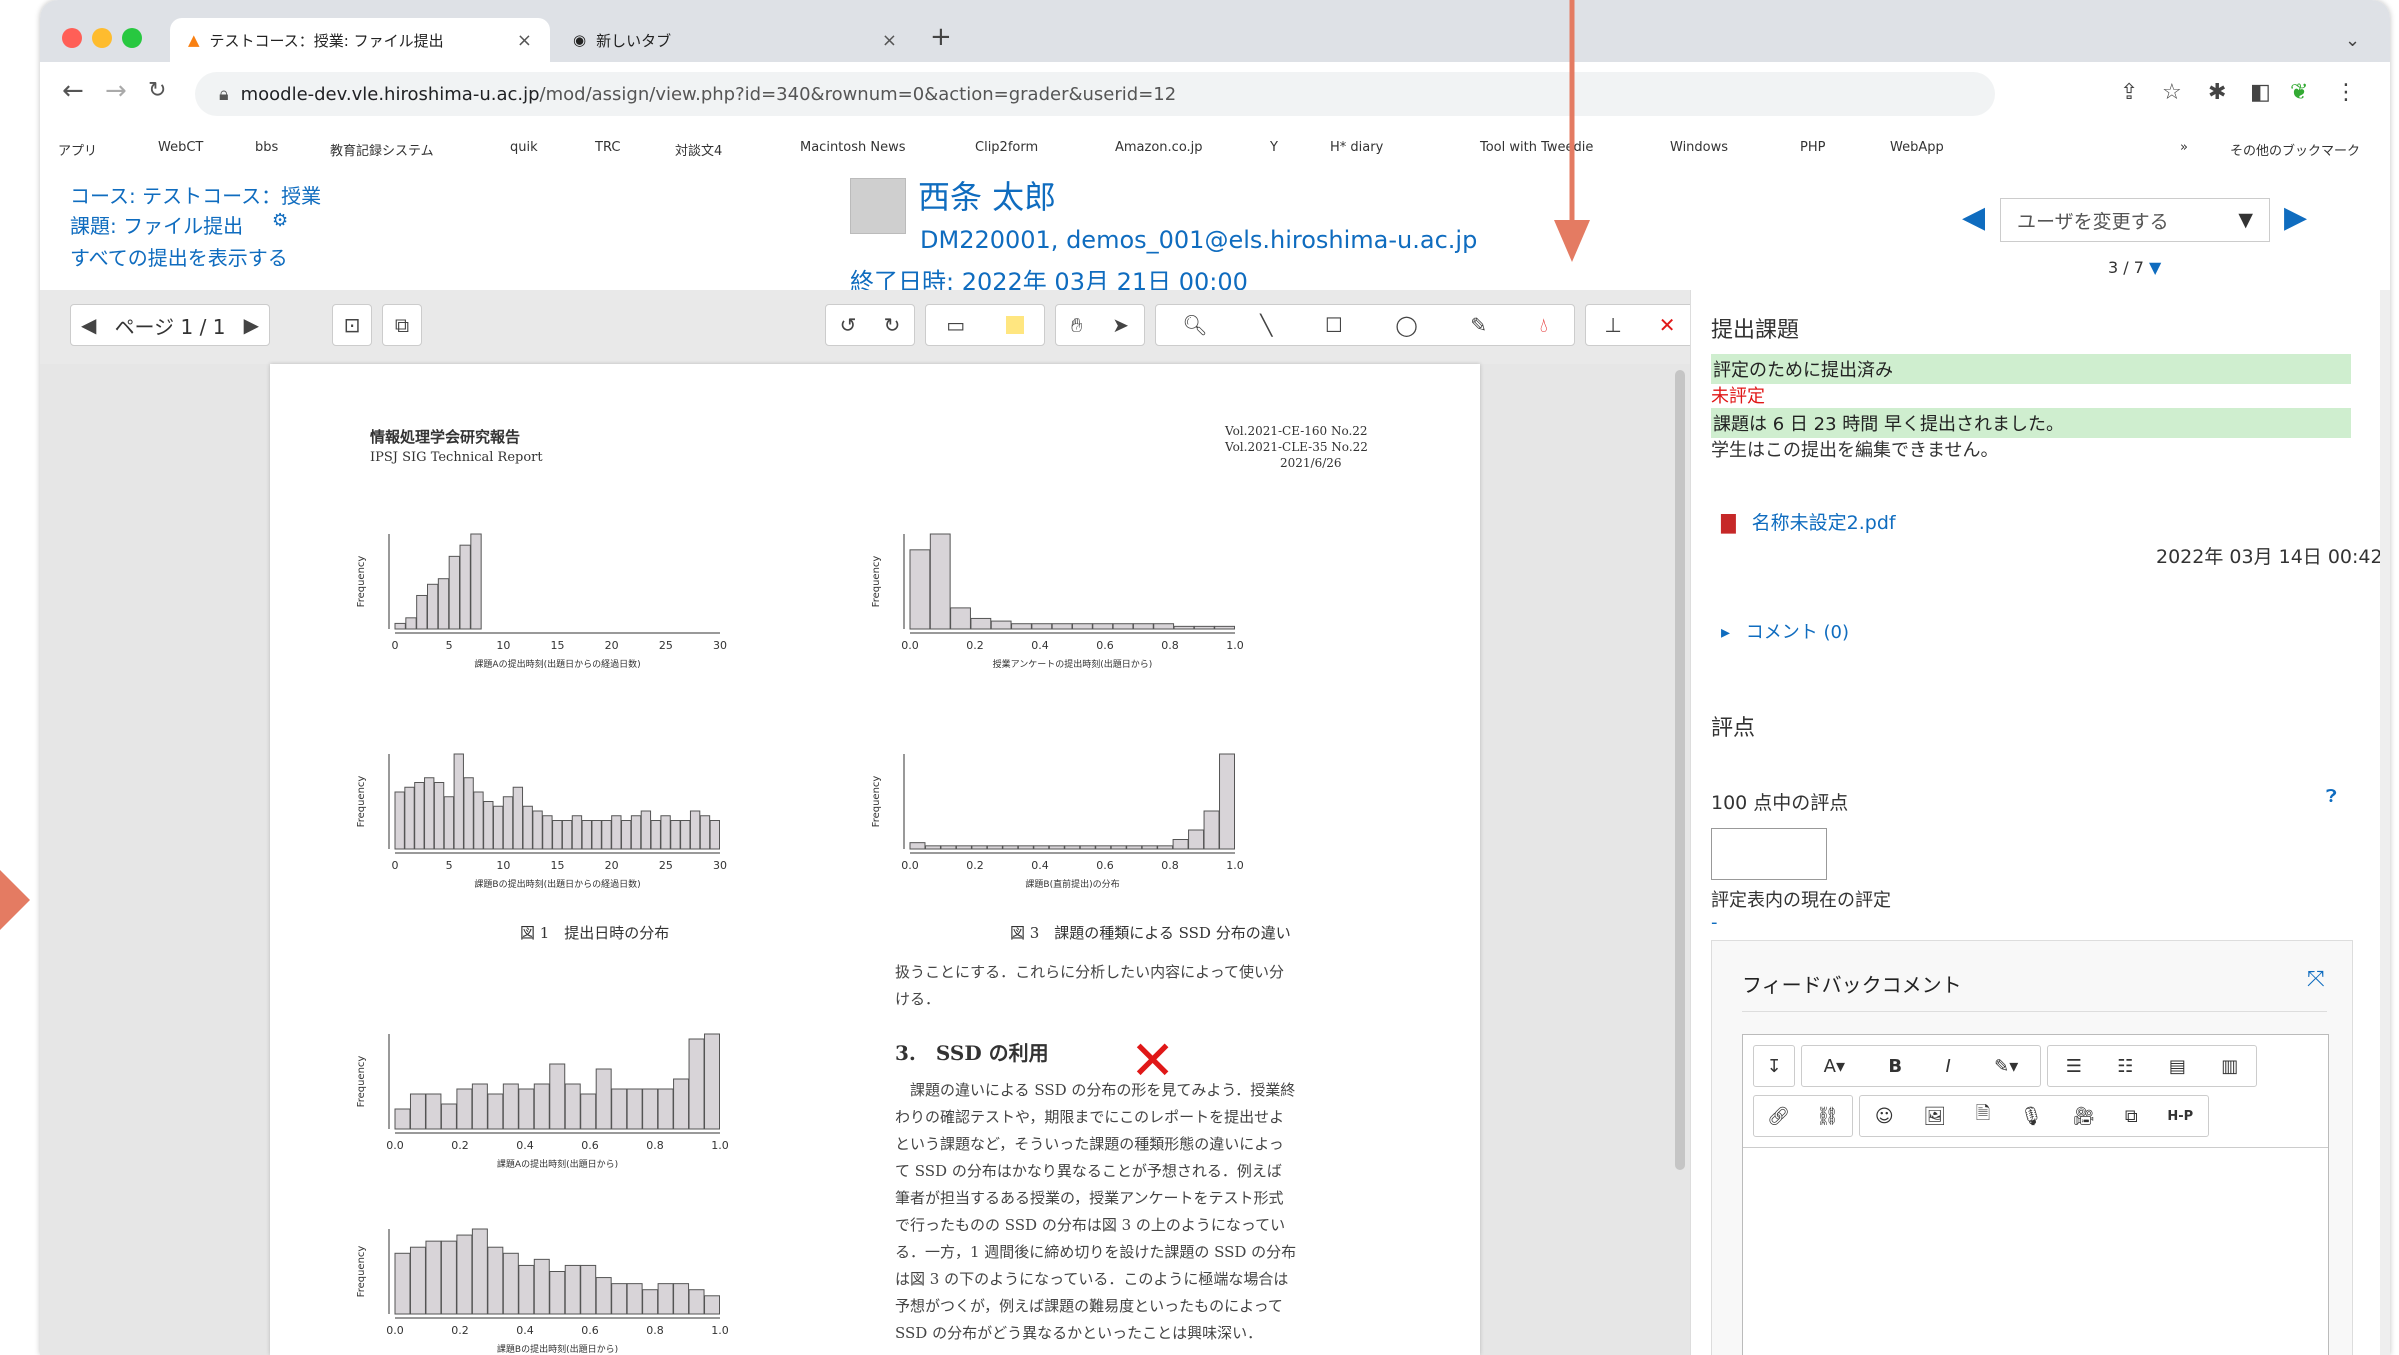  Describe the element at coordinates (15, 900) in the screenshot. I see `annotation-arrow-left` at that location.